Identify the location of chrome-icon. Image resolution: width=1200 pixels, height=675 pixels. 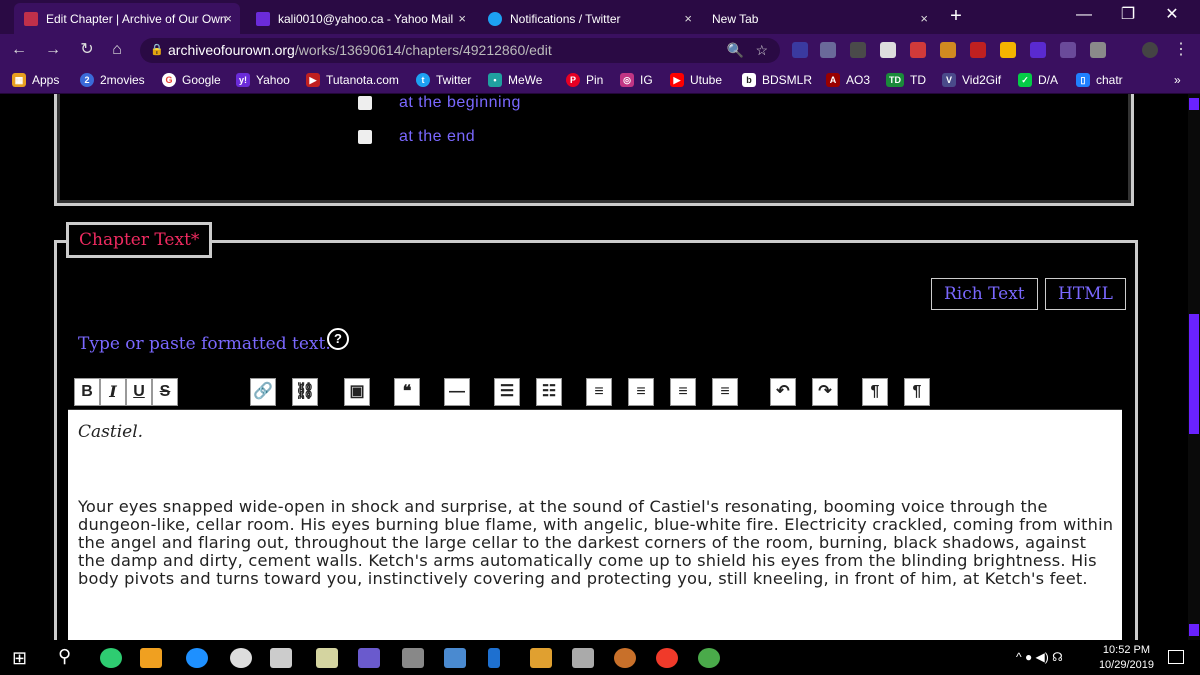
(667, 658).